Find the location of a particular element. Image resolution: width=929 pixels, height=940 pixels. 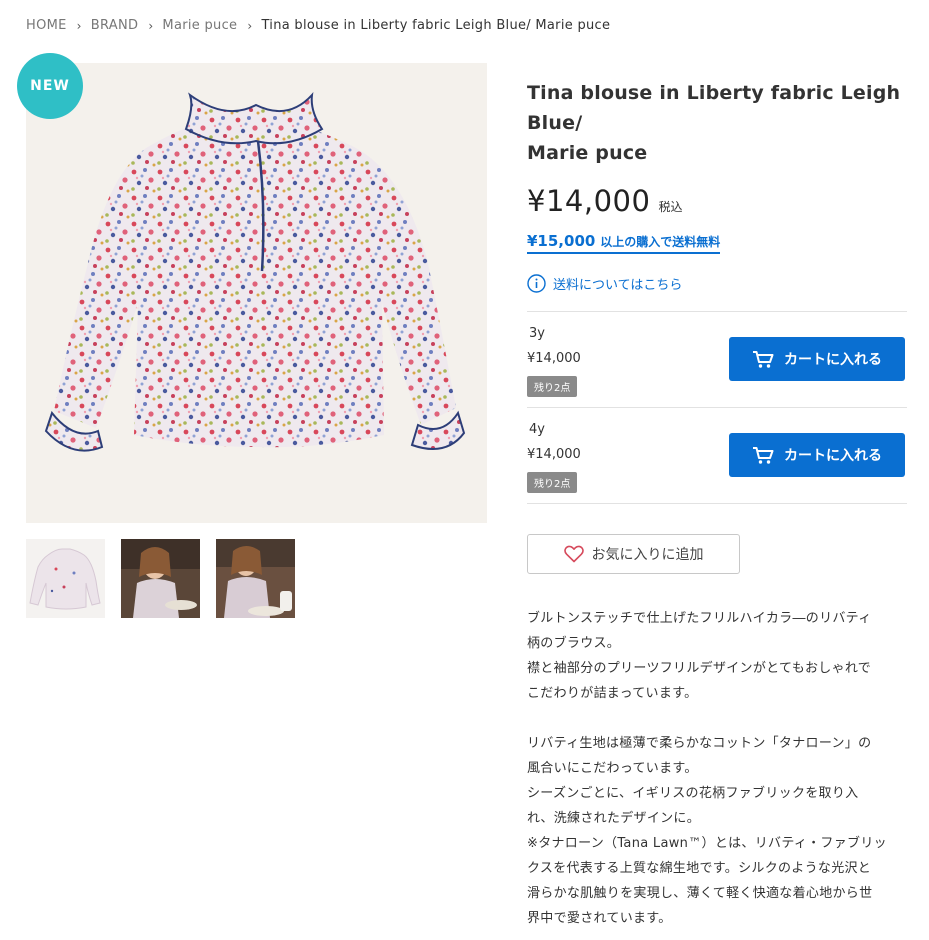

breadcrumb-home: HOME is located at coordinates (46, 25).